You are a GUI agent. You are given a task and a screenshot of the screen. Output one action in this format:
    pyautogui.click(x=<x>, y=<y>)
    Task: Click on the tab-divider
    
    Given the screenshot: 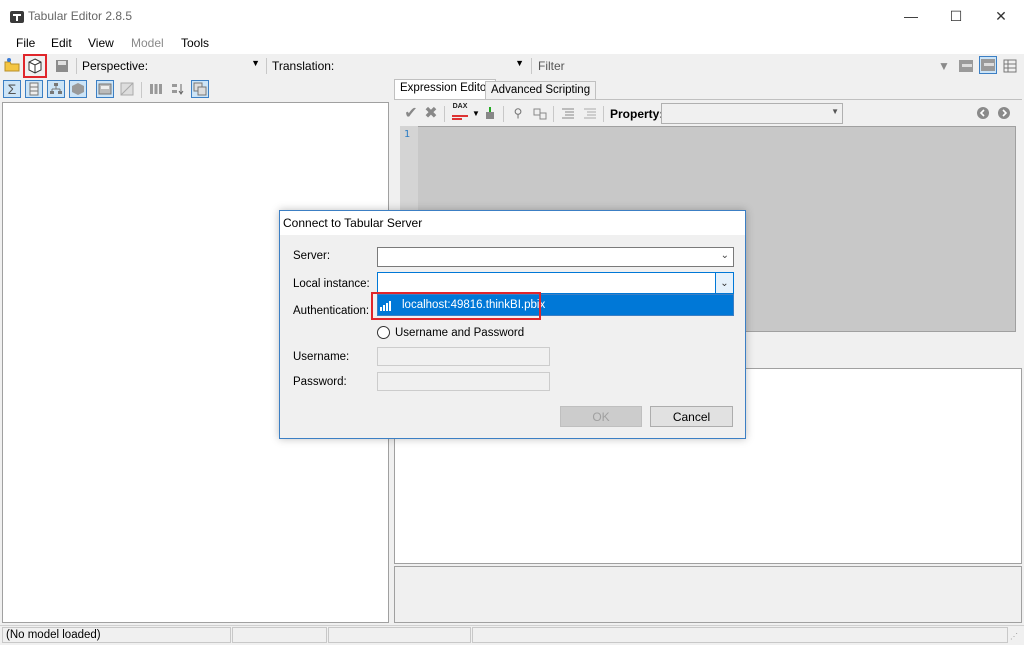 What is the action you would take?
    pyautogui.click(x=708, y=99)
    